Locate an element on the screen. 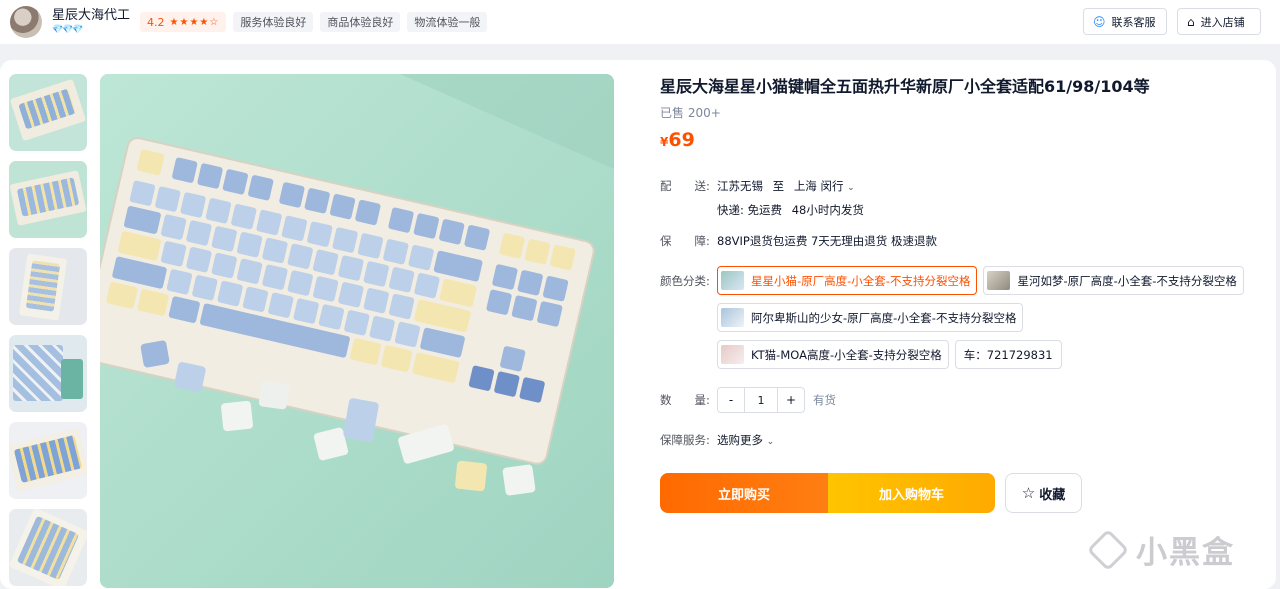 This screenshot has width=1280, height=589. quantity-input: 1 is located at coordinates (761, 400).